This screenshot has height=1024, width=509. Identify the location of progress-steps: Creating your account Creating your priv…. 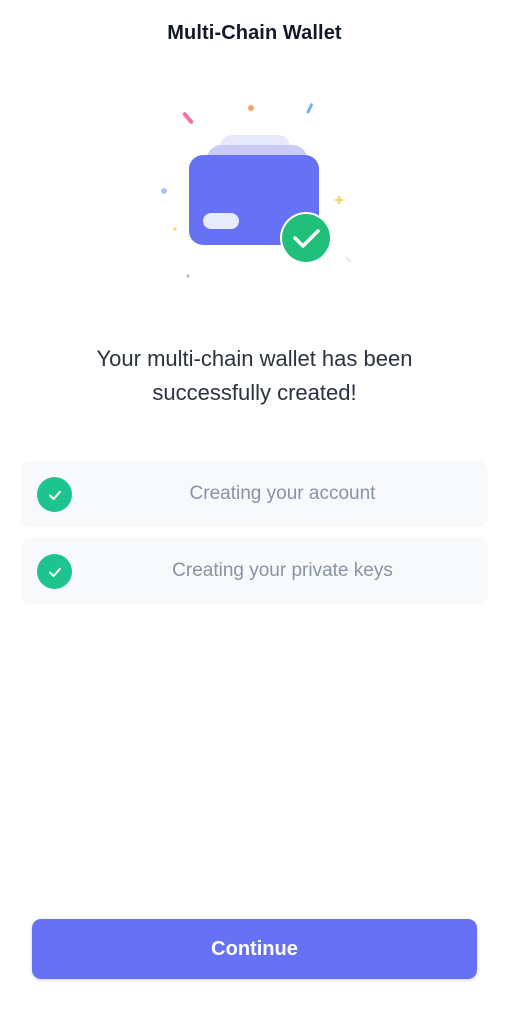
(254, 538).